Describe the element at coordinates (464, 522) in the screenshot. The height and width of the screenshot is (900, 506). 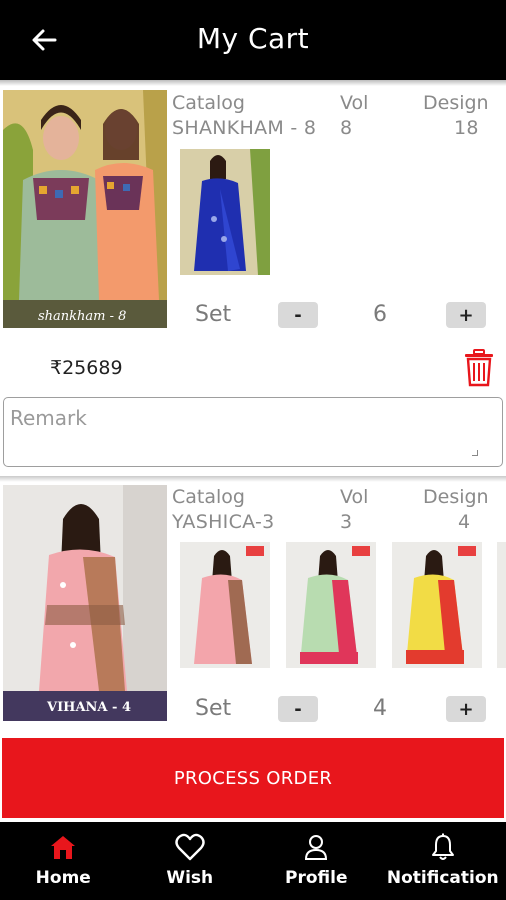
I see `design-value: 4` at that location.